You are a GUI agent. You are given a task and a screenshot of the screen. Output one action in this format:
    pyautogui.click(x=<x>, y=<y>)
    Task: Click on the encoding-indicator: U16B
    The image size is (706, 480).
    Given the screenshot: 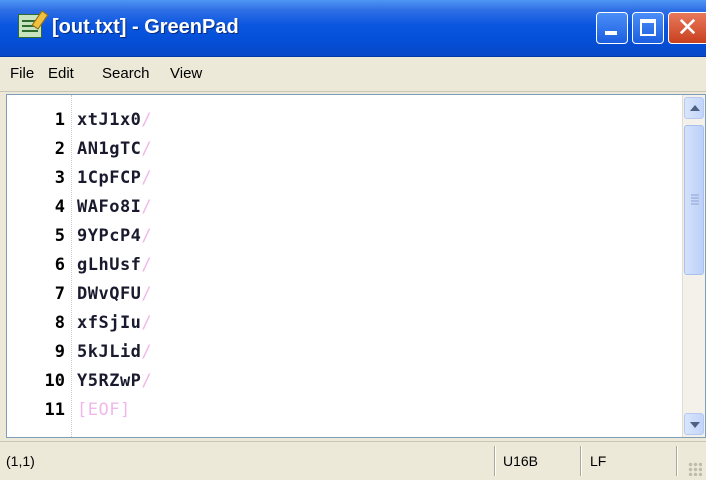 What is the action you would take?
    pyautogui.click(x=521, y=461)
    